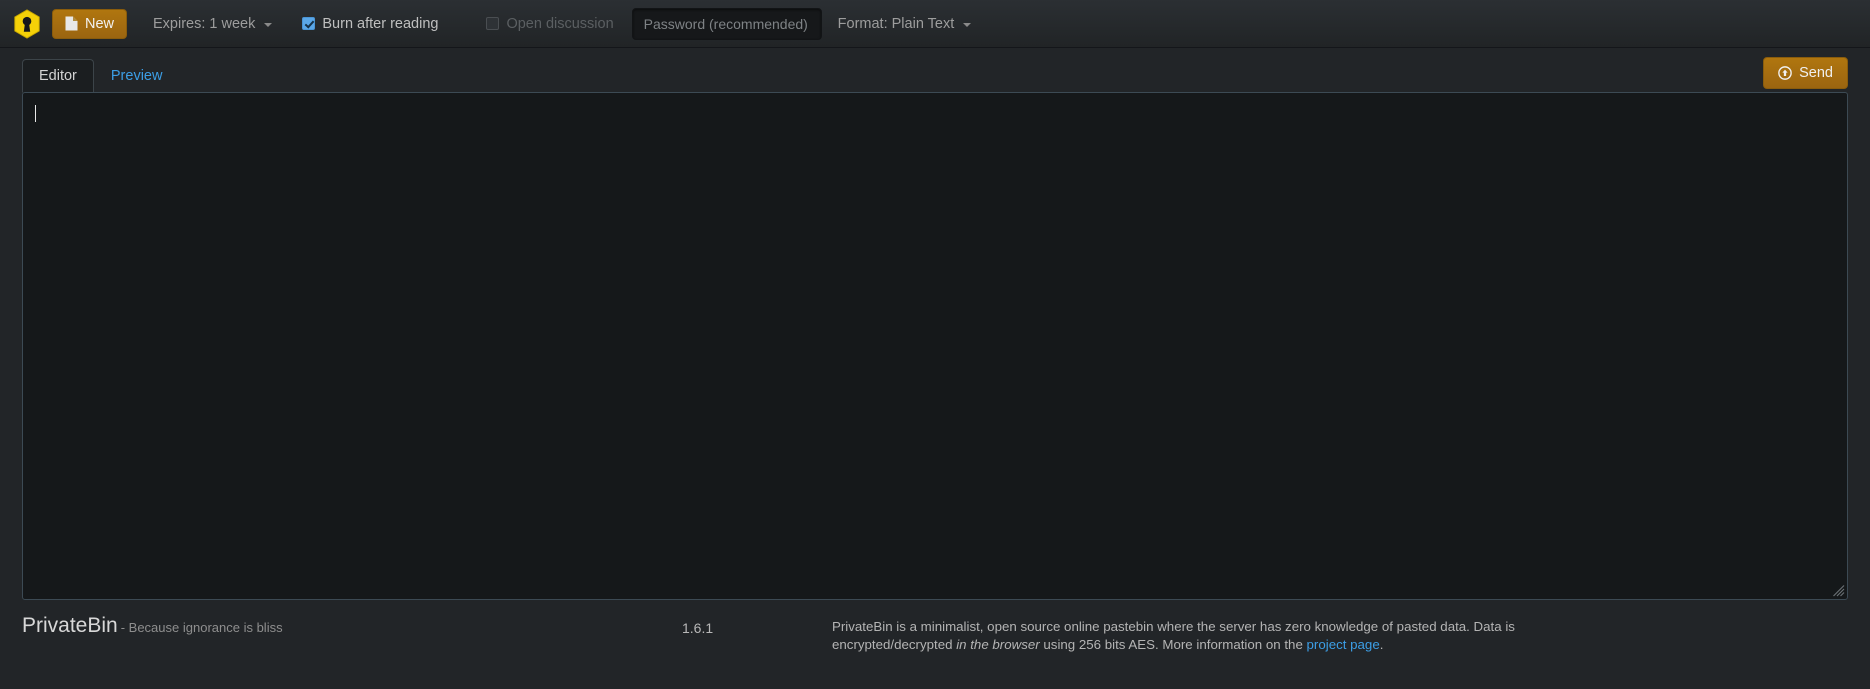 This screenshot has height=689, width=1870. I want to click on tab-editor: Editor, so click(58, 75).